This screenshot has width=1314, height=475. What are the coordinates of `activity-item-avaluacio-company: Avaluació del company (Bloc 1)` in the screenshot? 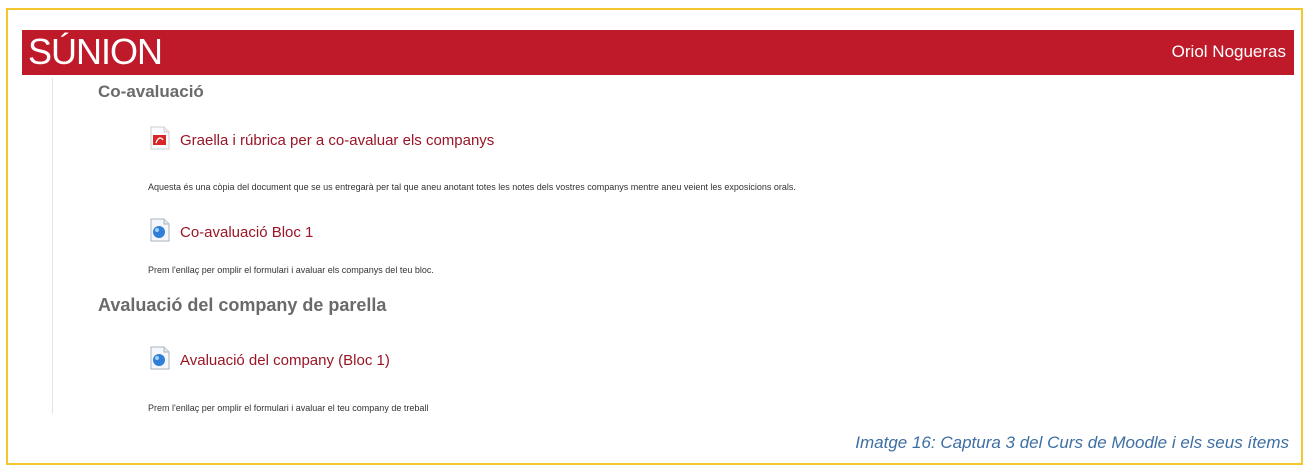 It's located at (269, 360).